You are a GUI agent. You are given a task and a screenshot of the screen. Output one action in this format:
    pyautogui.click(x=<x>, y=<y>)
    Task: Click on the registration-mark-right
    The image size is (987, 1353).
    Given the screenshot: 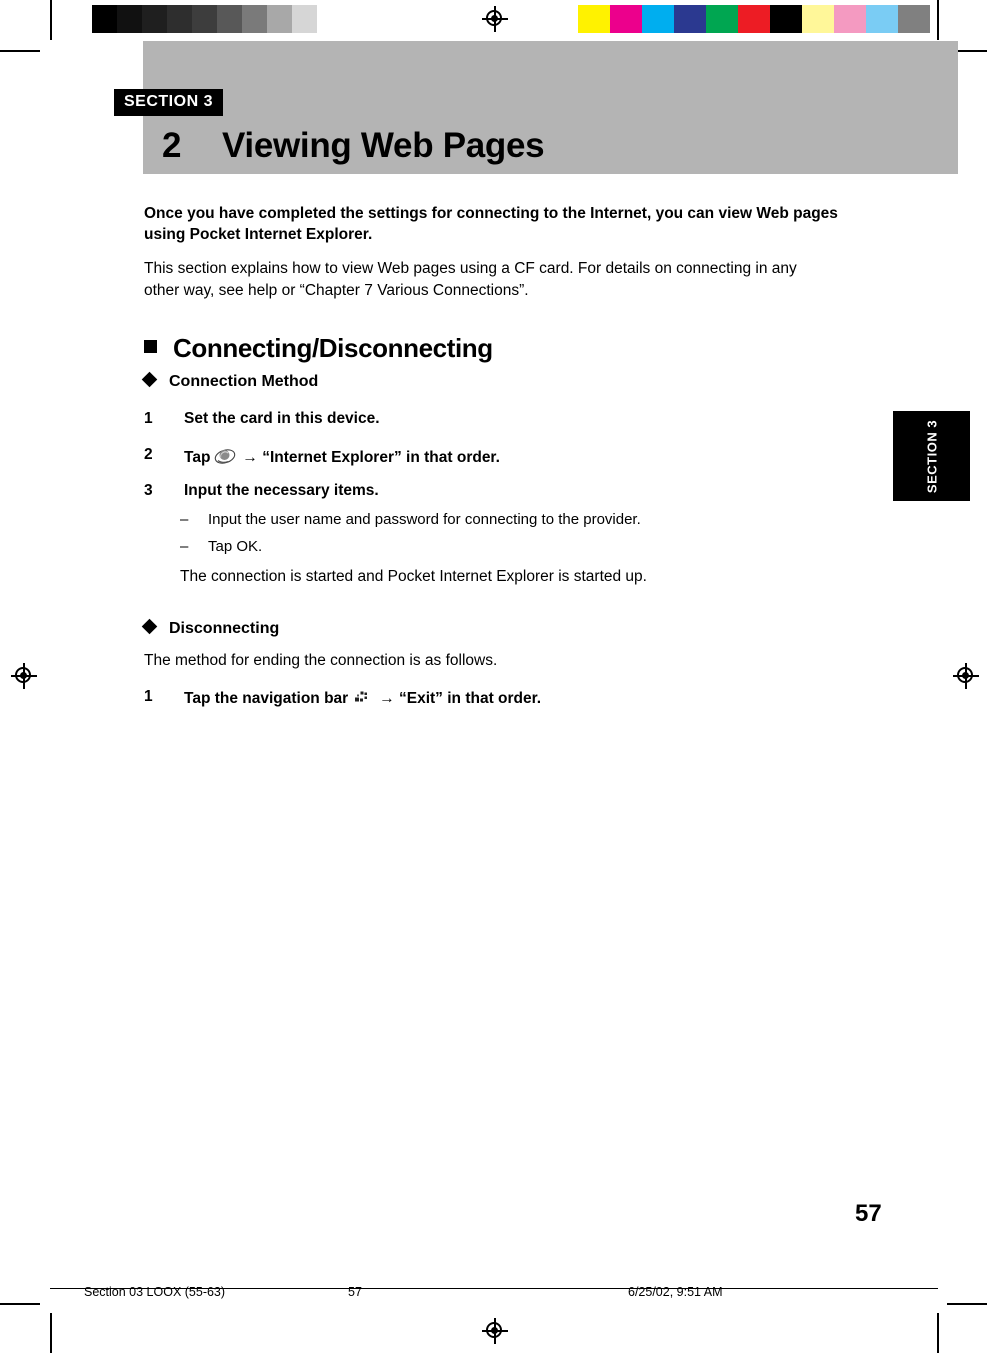 What is the action you would take?
    pyautogui.click(x=966, y=676)
    